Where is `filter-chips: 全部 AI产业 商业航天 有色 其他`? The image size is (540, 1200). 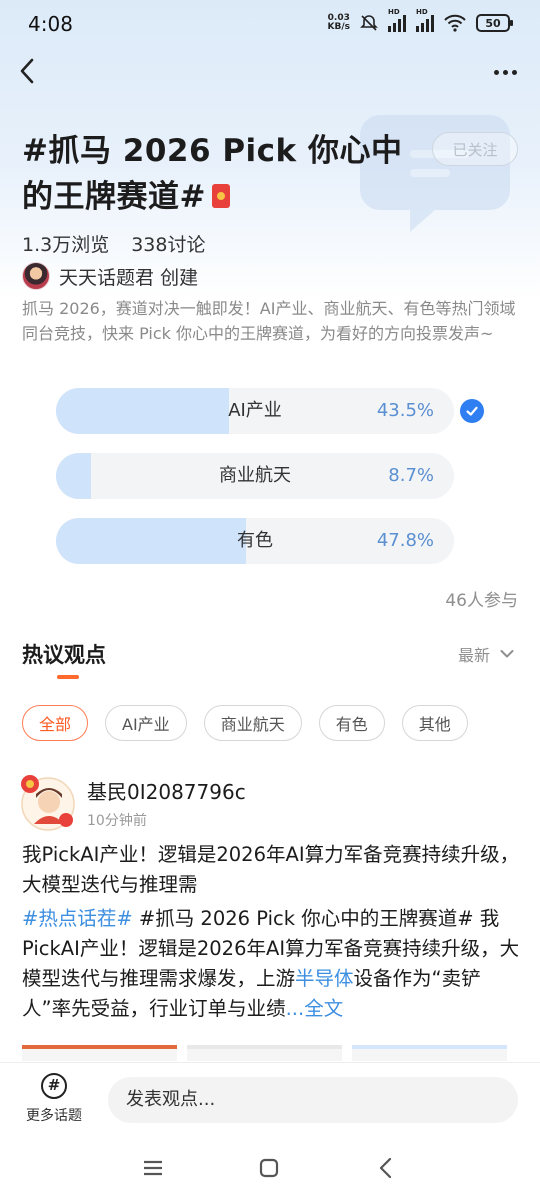
filter-chips: 全部 AI产业 商业航天 有色 其他 is located at coordinates (245, 723).